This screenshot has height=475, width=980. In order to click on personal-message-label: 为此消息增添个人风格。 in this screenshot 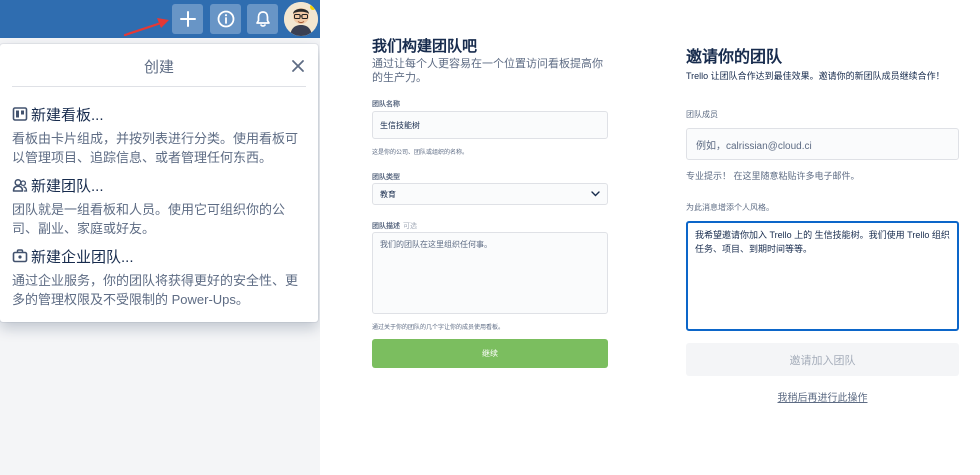, I will do `click(730, 207)`.